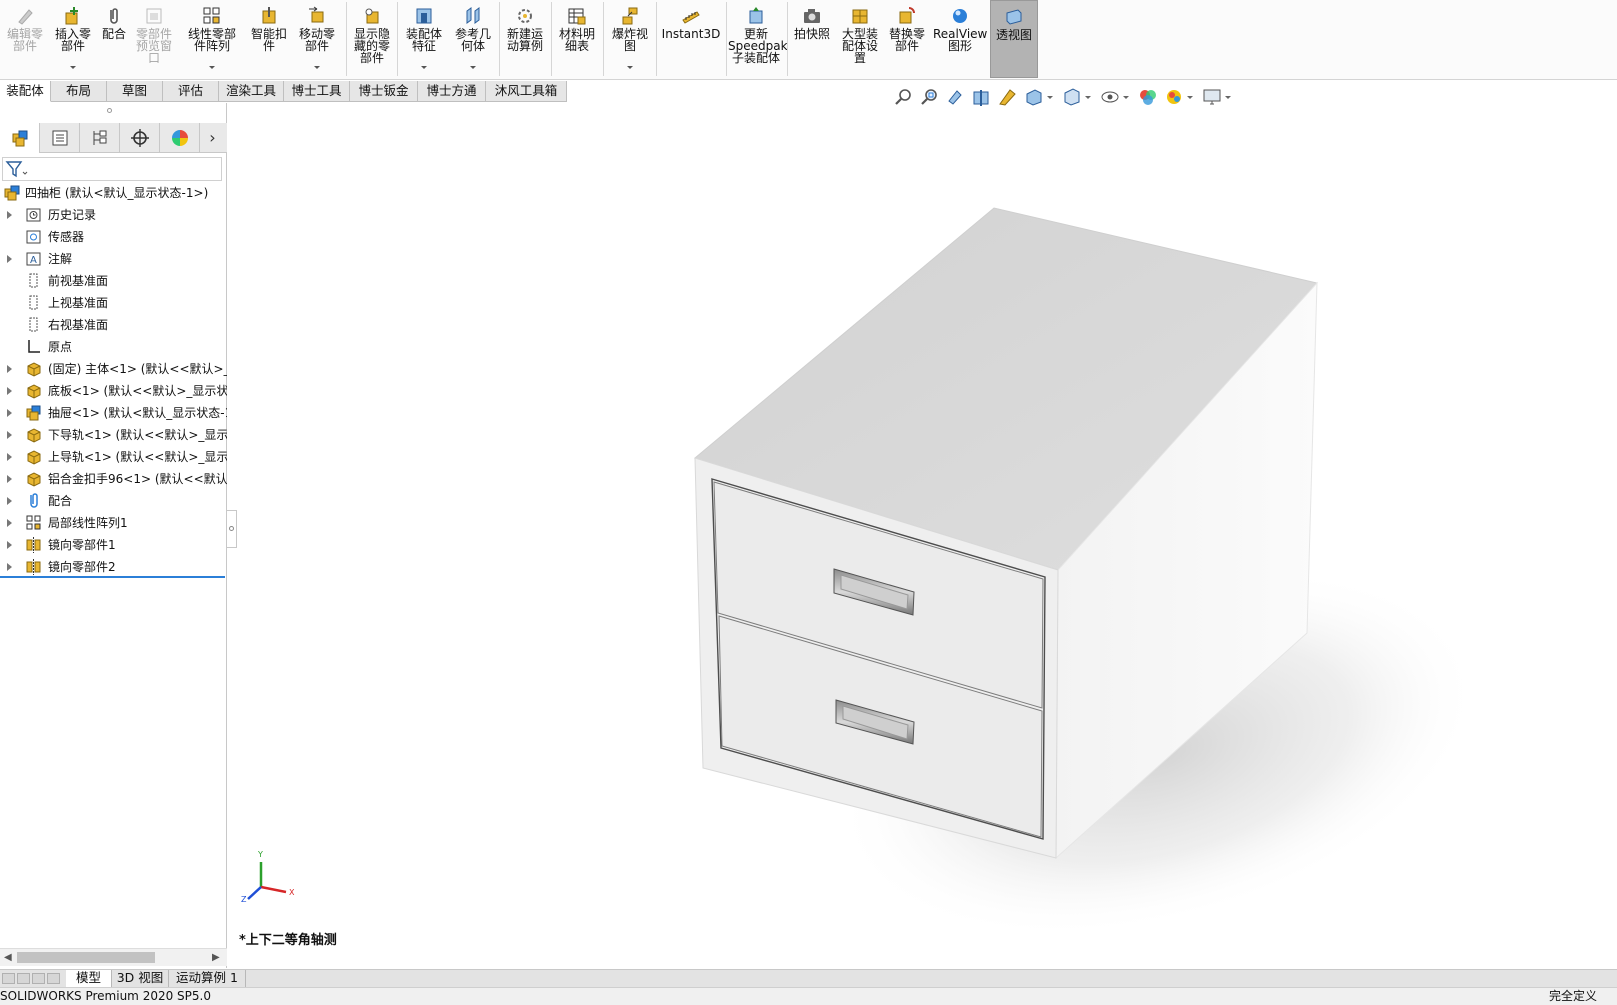  Describe the element at coordinates (53, 978) in the screenshot. I see `last-tab-icon` at that location.